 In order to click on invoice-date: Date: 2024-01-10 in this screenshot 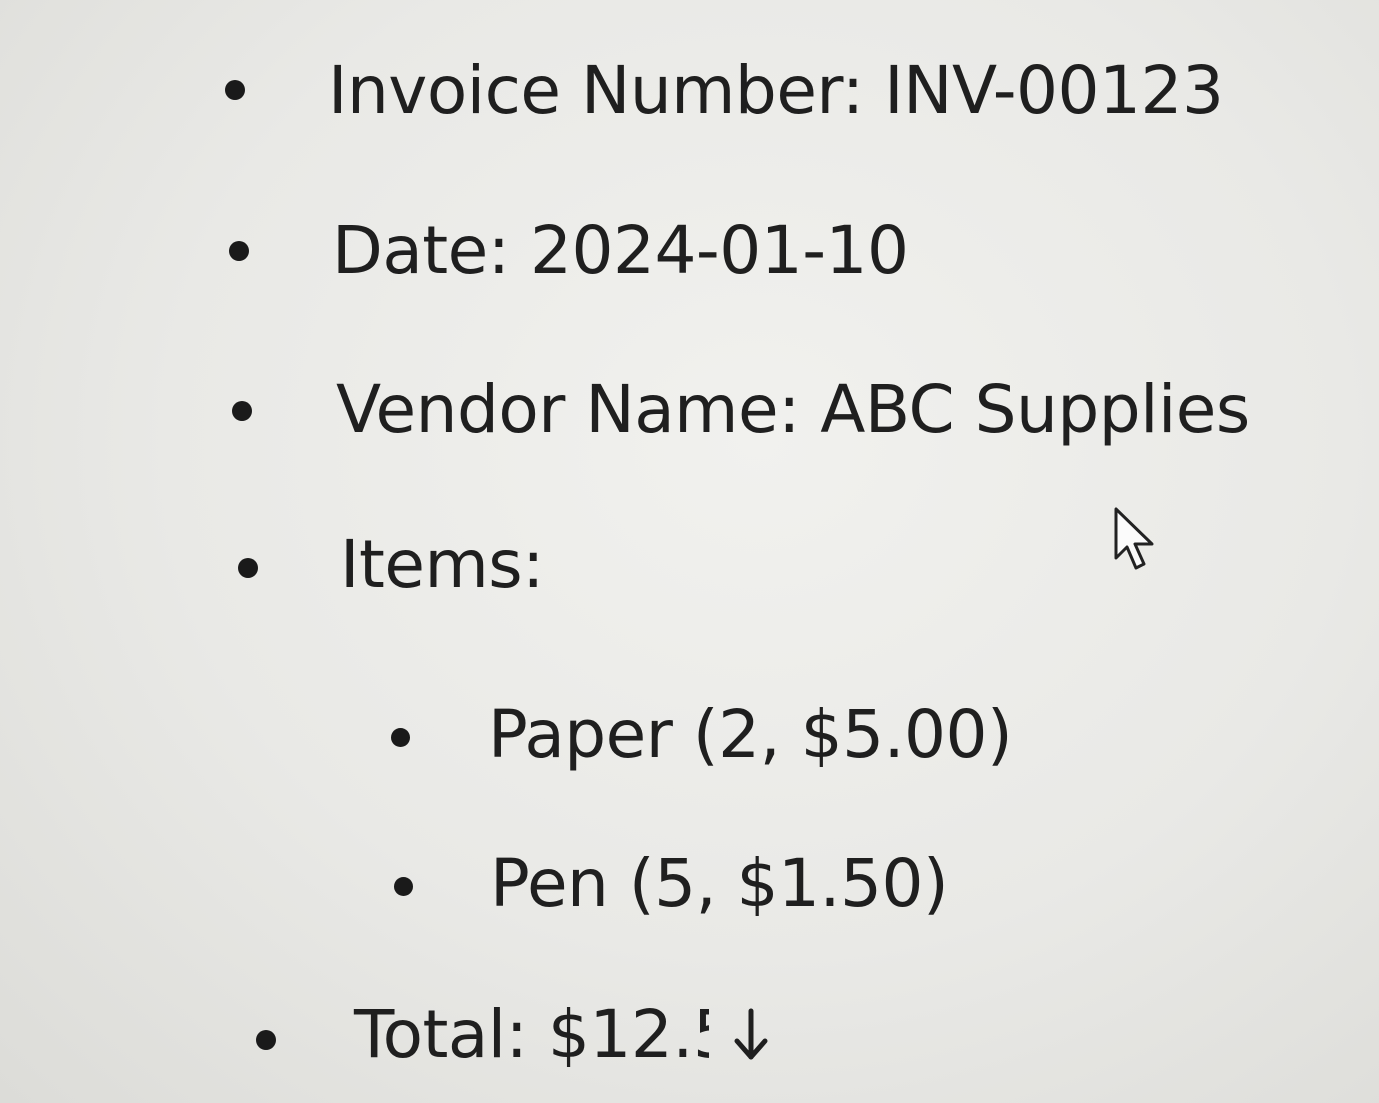, I will do `click(620, 251)`.